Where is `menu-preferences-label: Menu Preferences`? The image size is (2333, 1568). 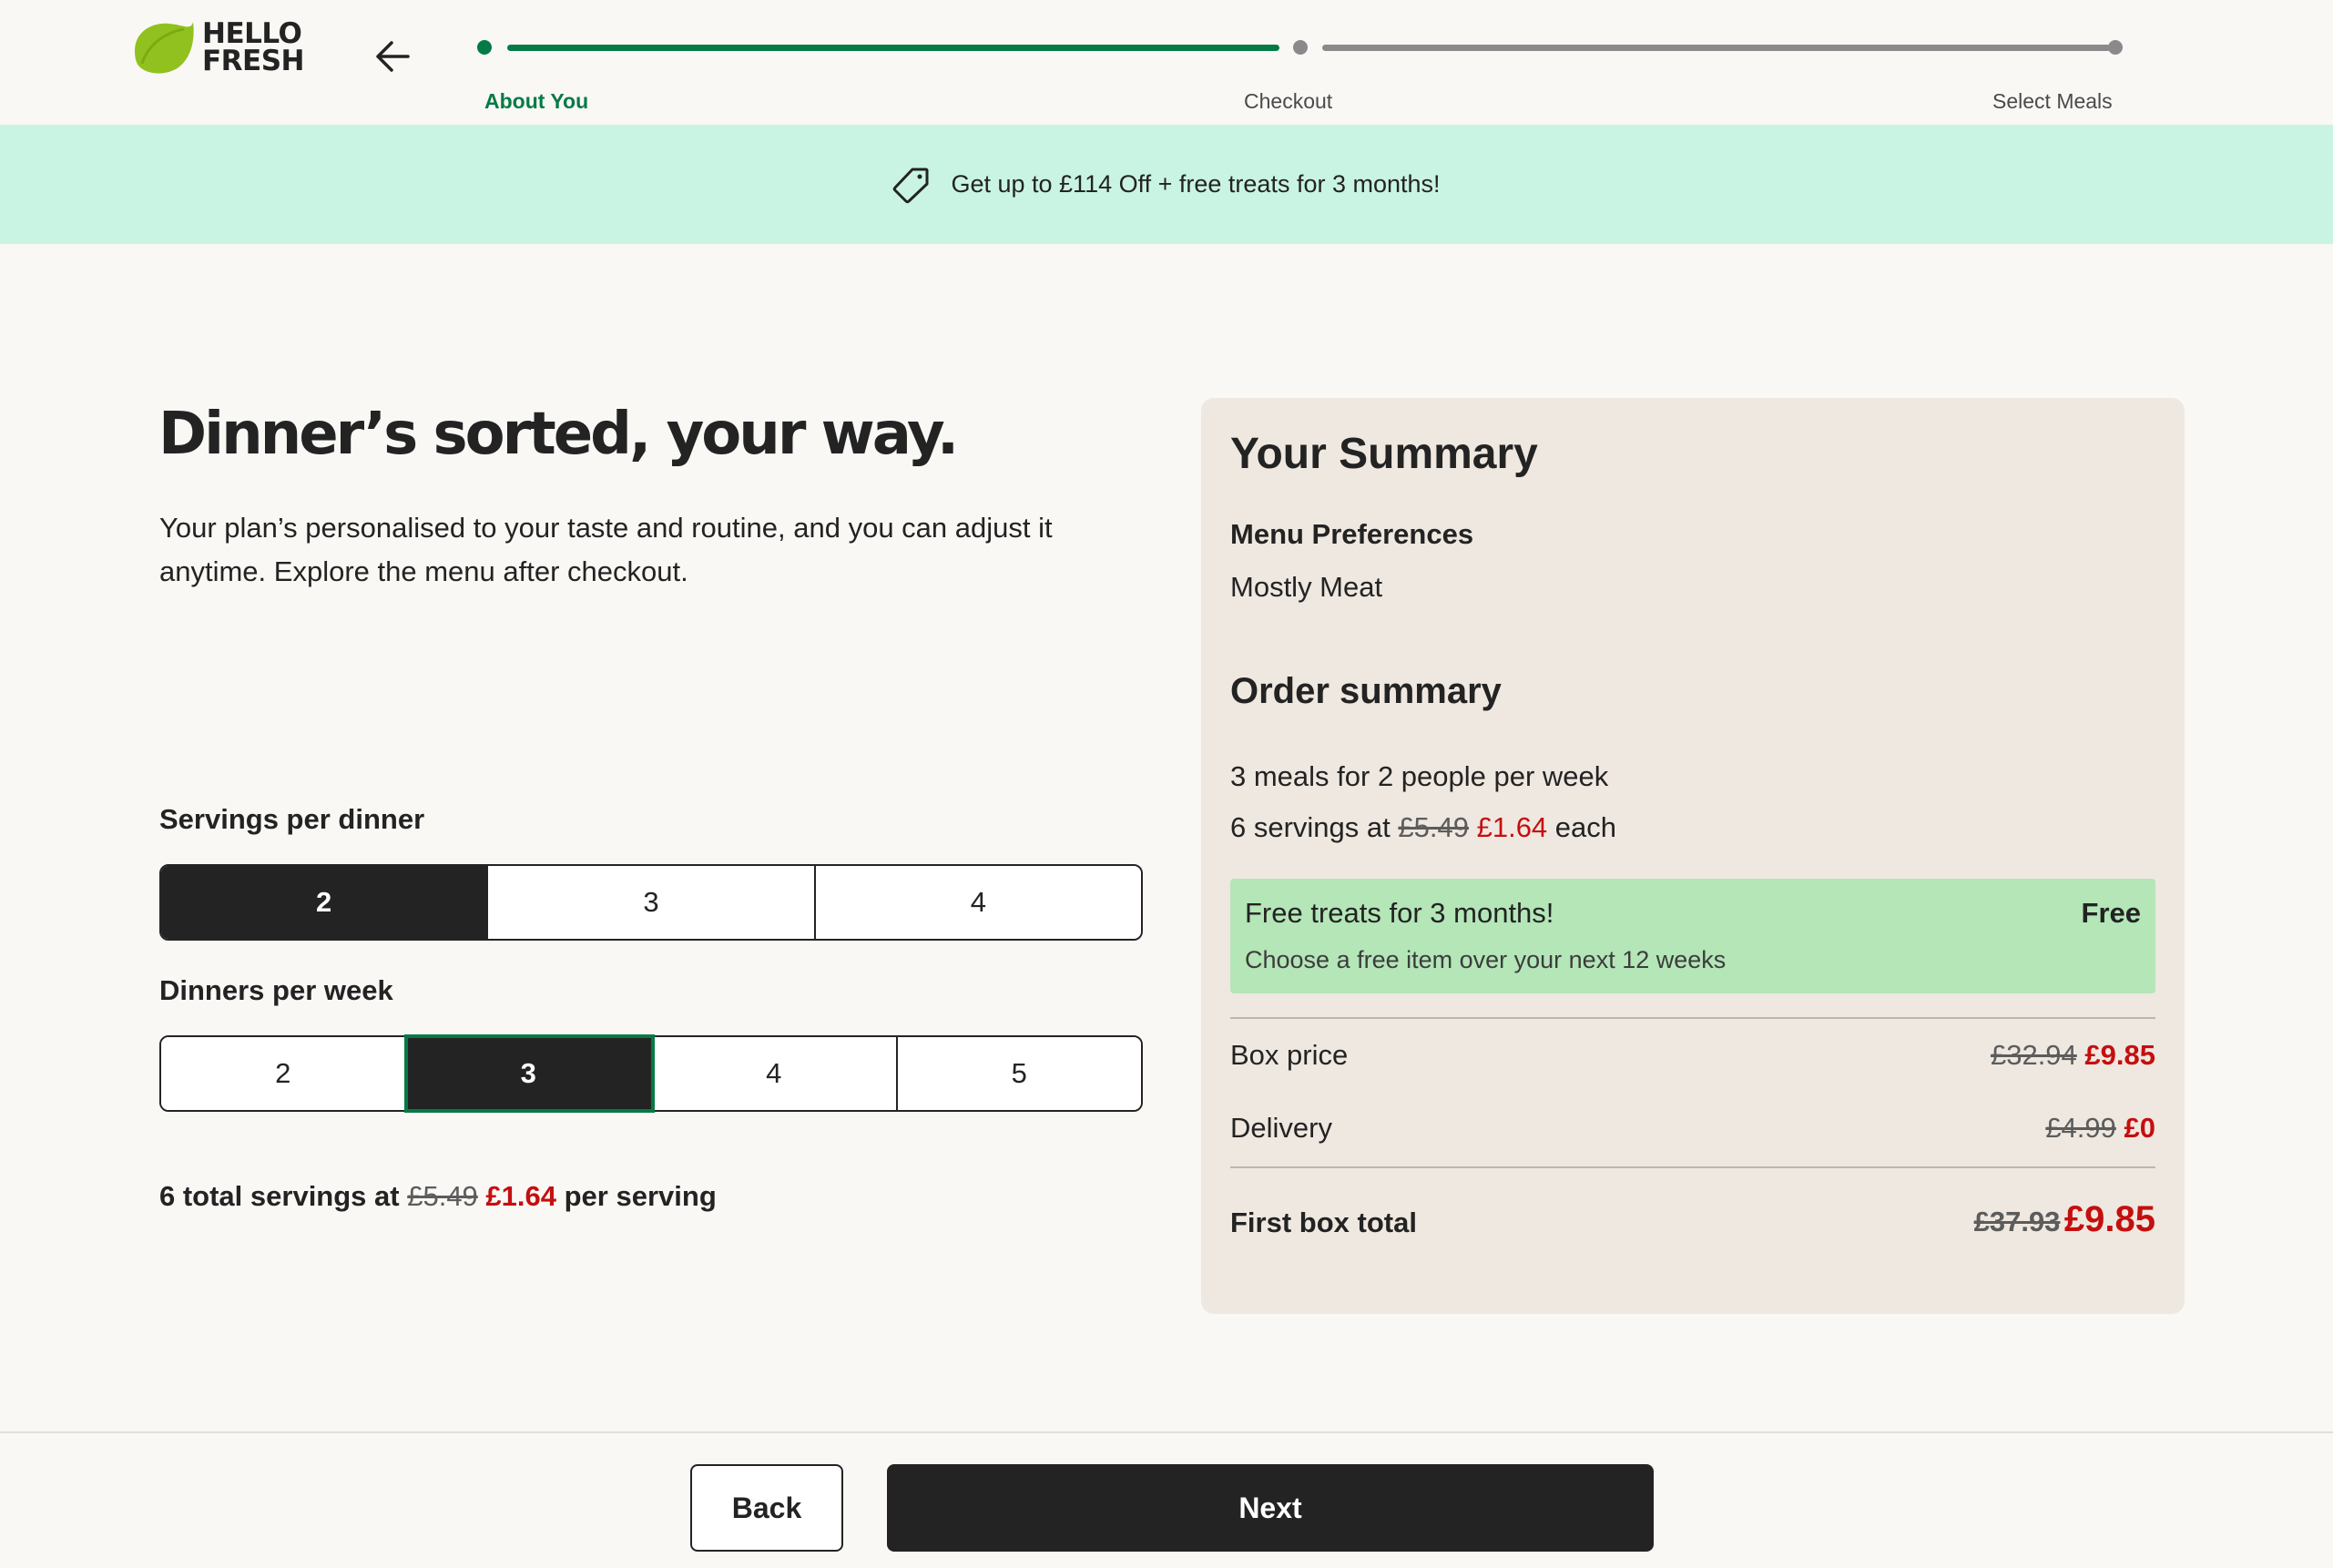
menu-preferences-label: Menu Preferences is located at coordinates (1352, 534).